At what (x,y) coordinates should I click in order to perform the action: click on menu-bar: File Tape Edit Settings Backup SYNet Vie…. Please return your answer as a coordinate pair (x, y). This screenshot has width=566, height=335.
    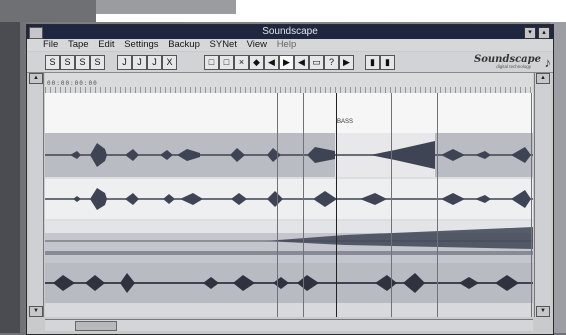
    Looking at the image, I should click on (290, 45).